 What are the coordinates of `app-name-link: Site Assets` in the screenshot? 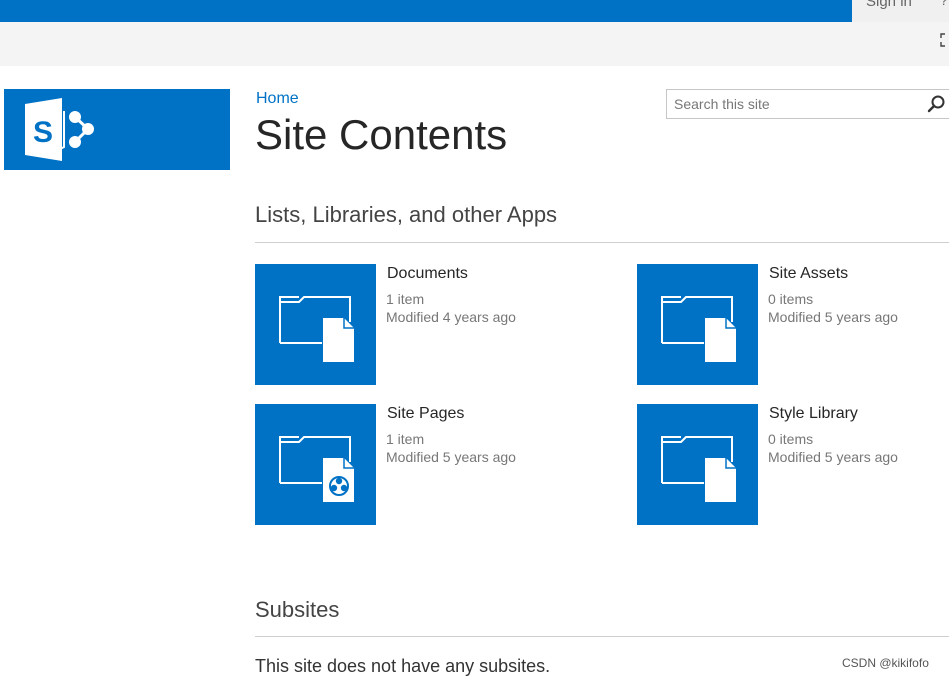 It's located at (808, 274).